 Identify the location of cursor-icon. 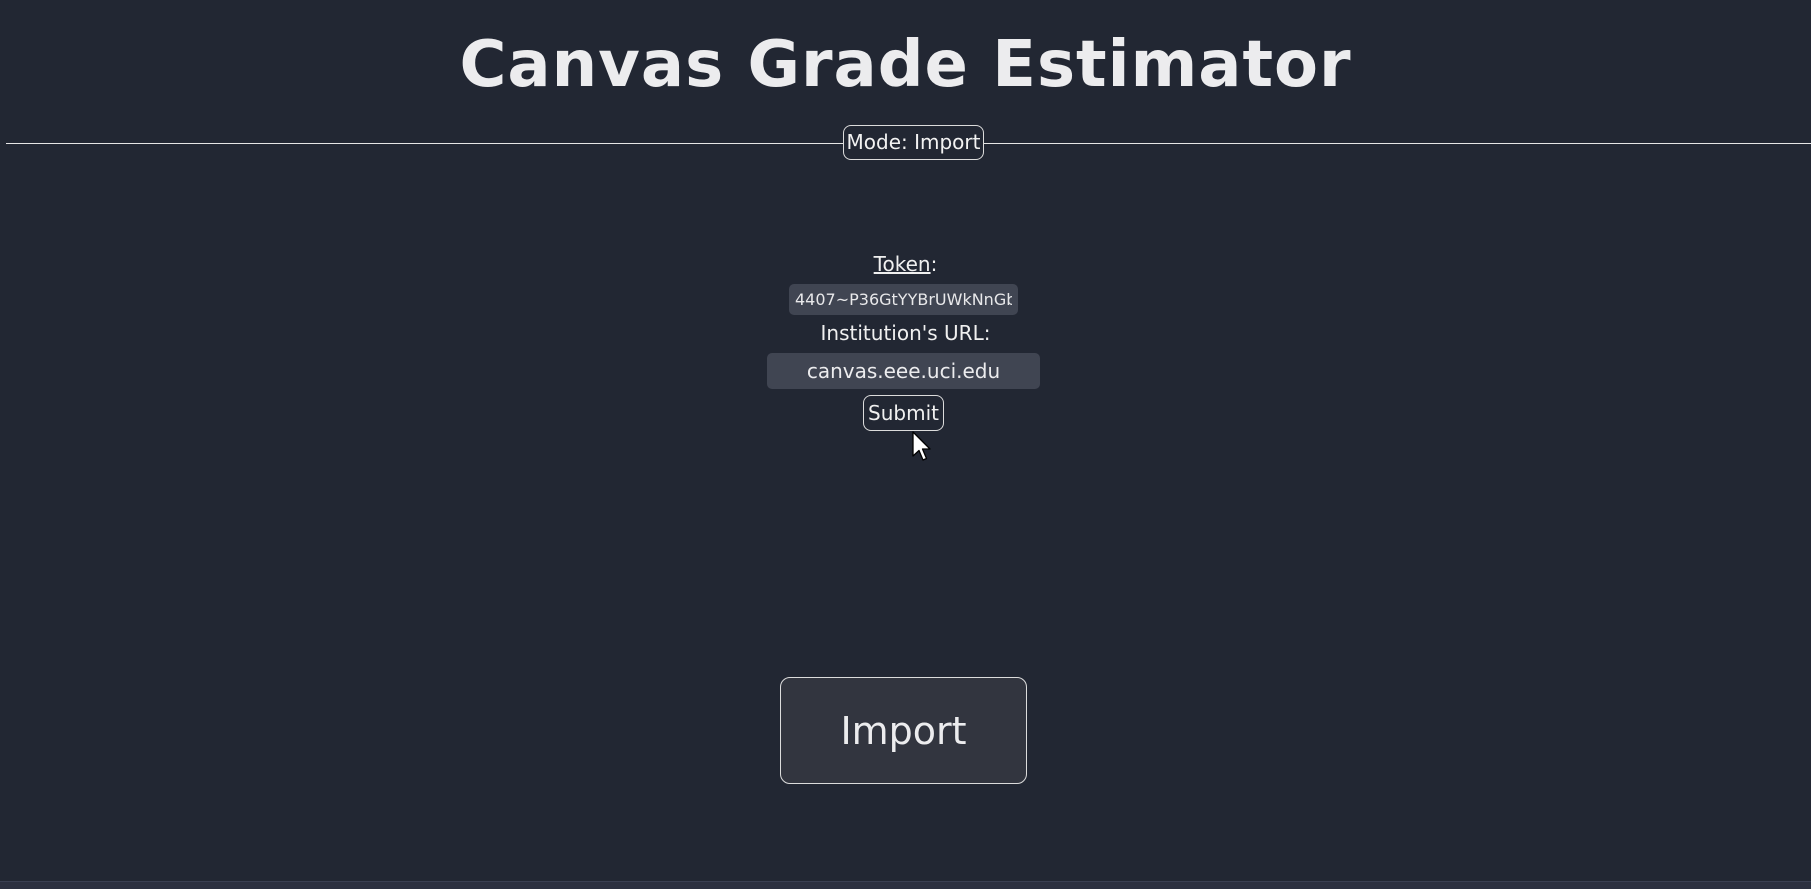
(921, 446).